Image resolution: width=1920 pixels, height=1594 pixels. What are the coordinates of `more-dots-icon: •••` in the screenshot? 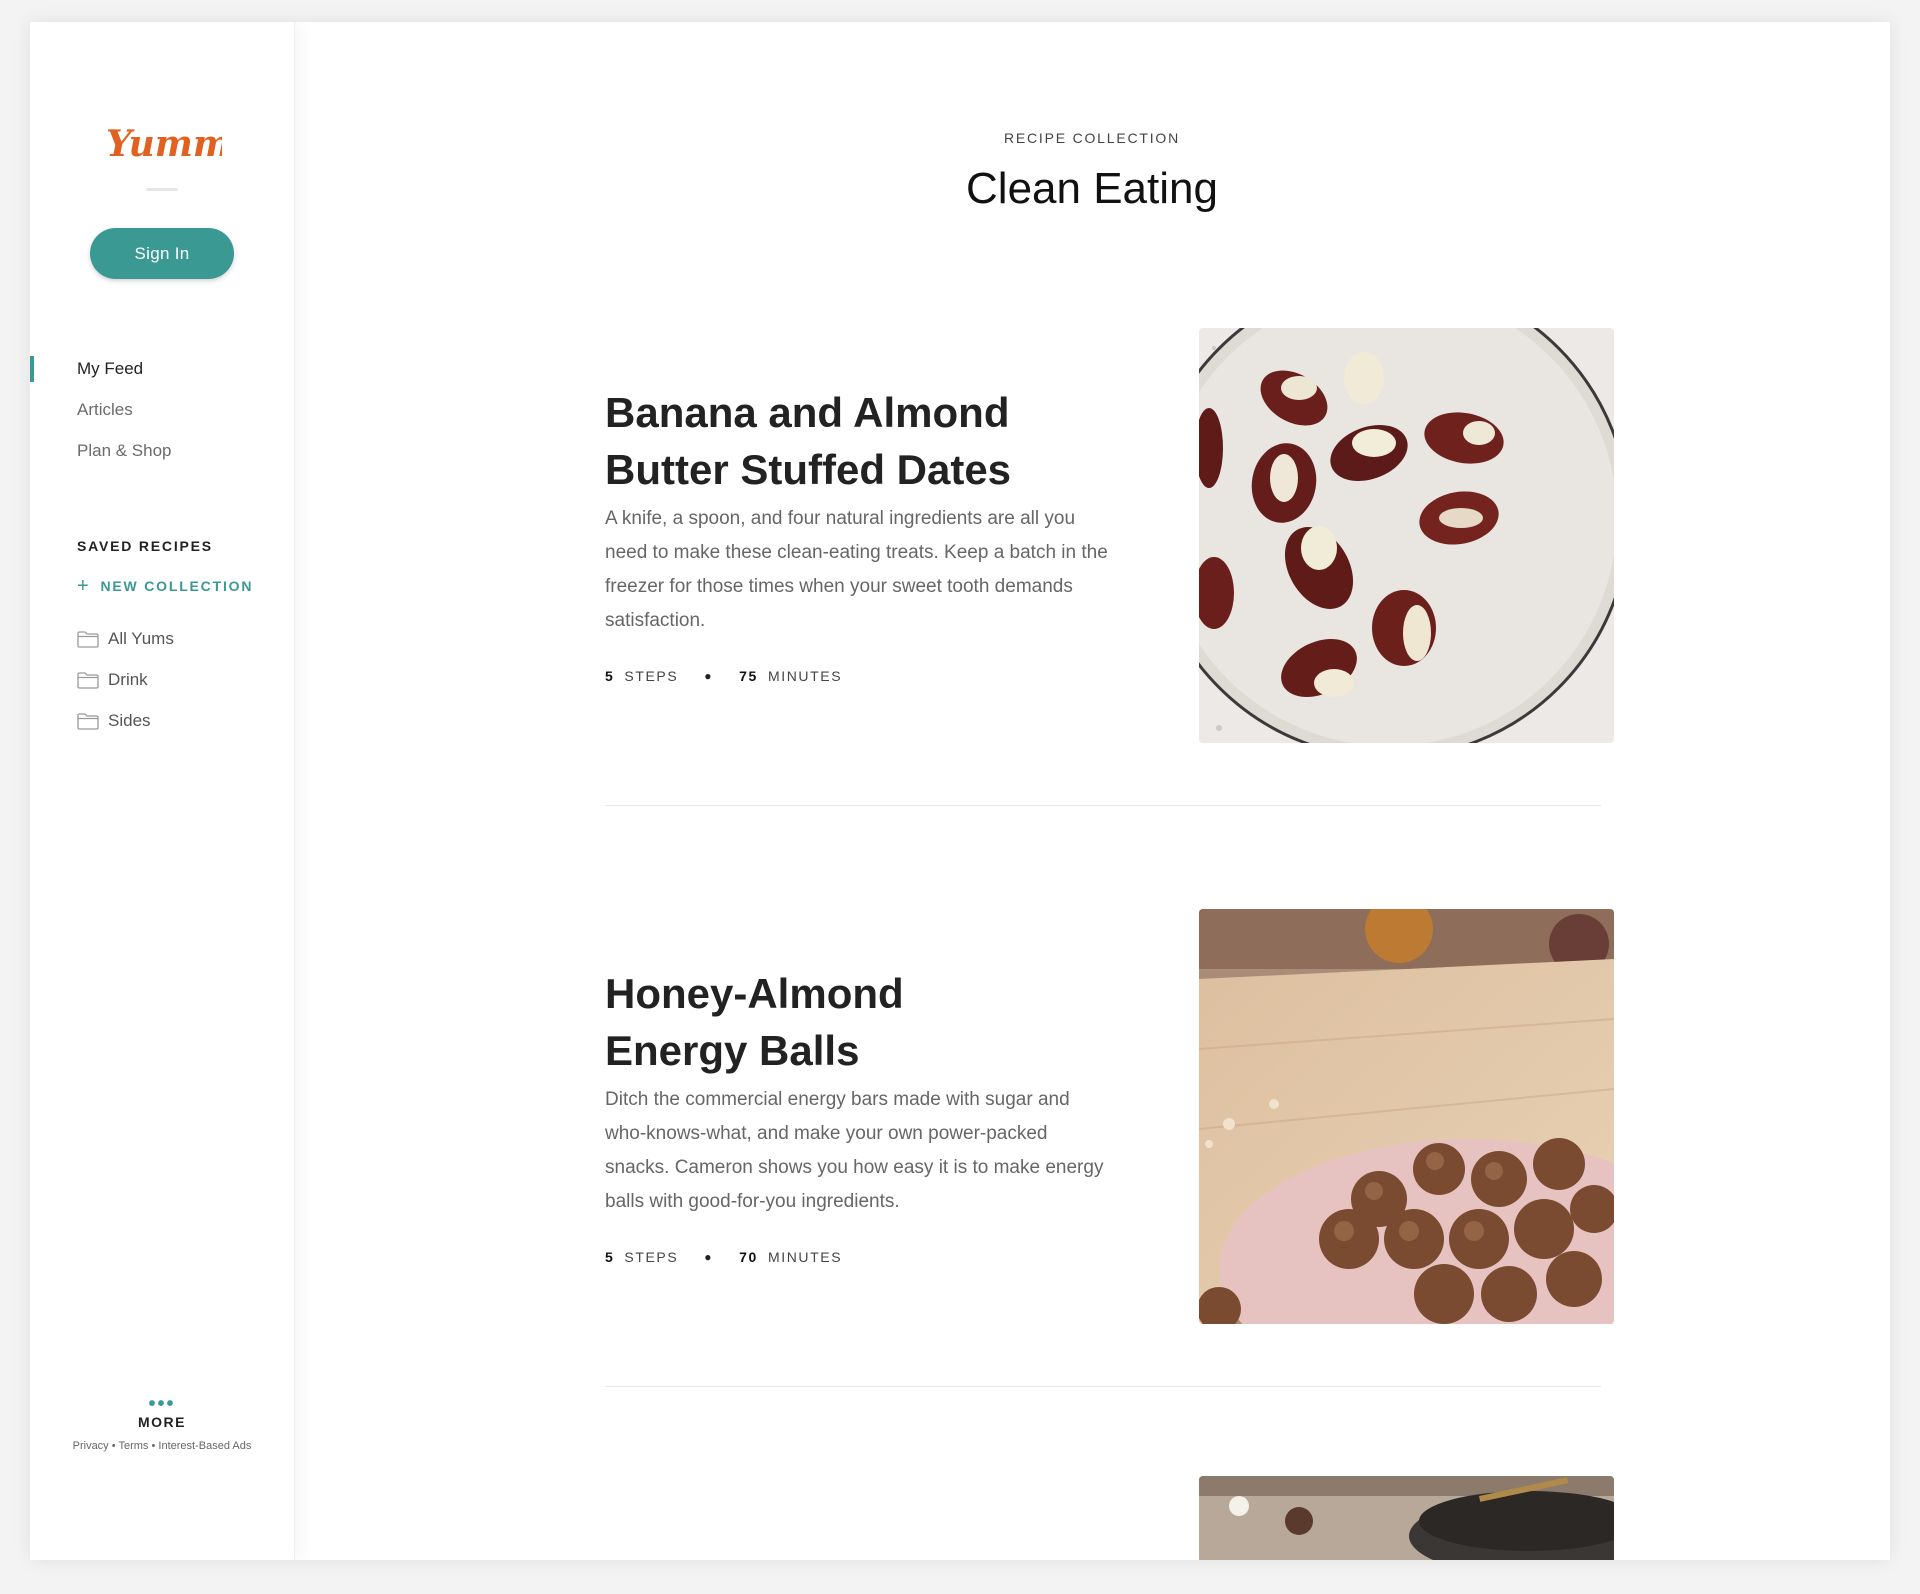 It's located at (162, 1404).